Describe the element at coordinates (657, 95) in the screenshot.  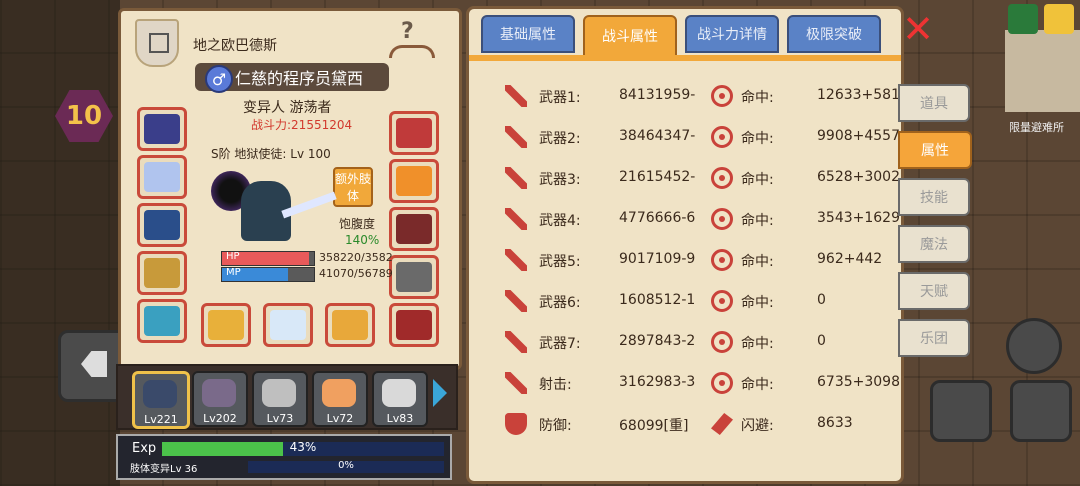
I see `stat-value: 84131959-` at that location.